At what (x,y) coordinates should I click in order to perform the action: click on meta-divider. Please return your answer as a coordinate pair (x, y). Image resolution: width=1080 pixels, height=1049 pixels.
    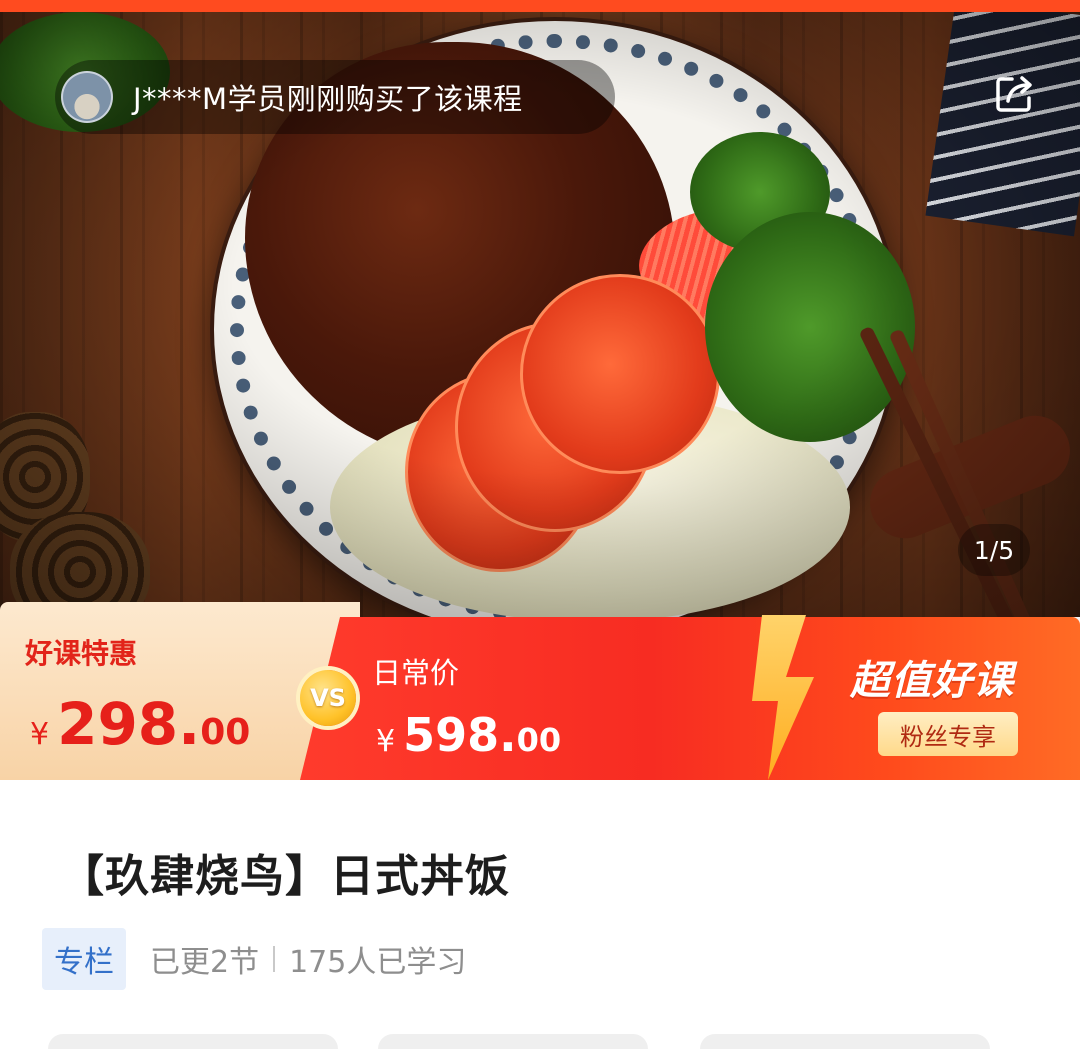
    Looking at the image, I should click on (274, 959).